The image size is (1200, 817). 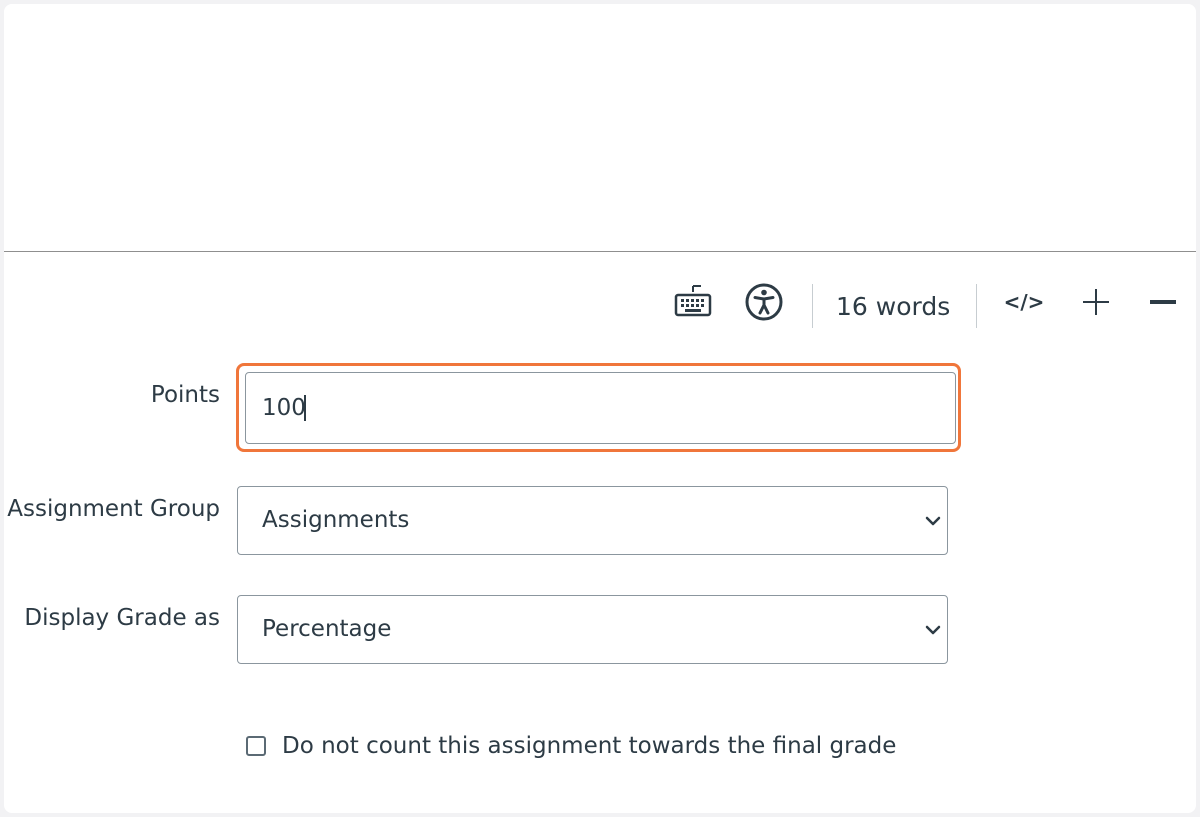 I want to click on keyboard-icon, so click(x=693, y=301).